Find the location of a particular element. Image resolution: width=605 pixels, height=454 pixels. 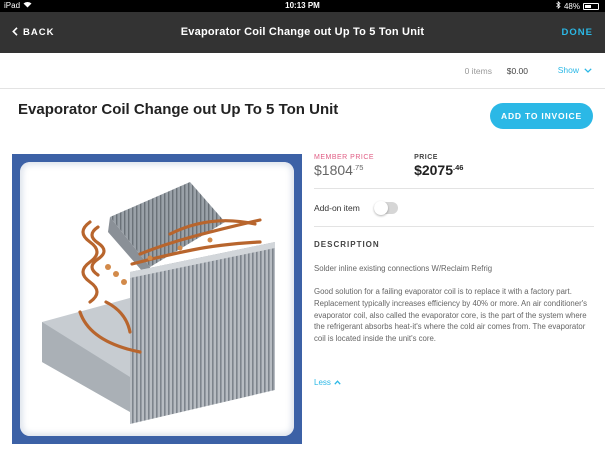

show-dropdown: Show is located at coordinates (575, 70).